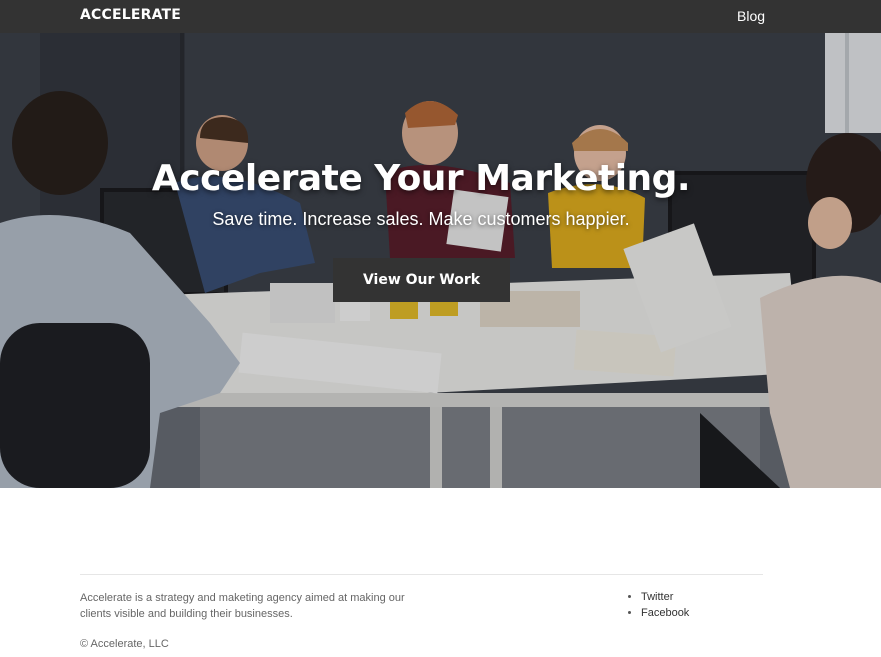 This screenshot has width=881, height=657. Describe the element at coordinates (751, 16) in the screenshot. I see `nav-link-blog: Blog` at that location.